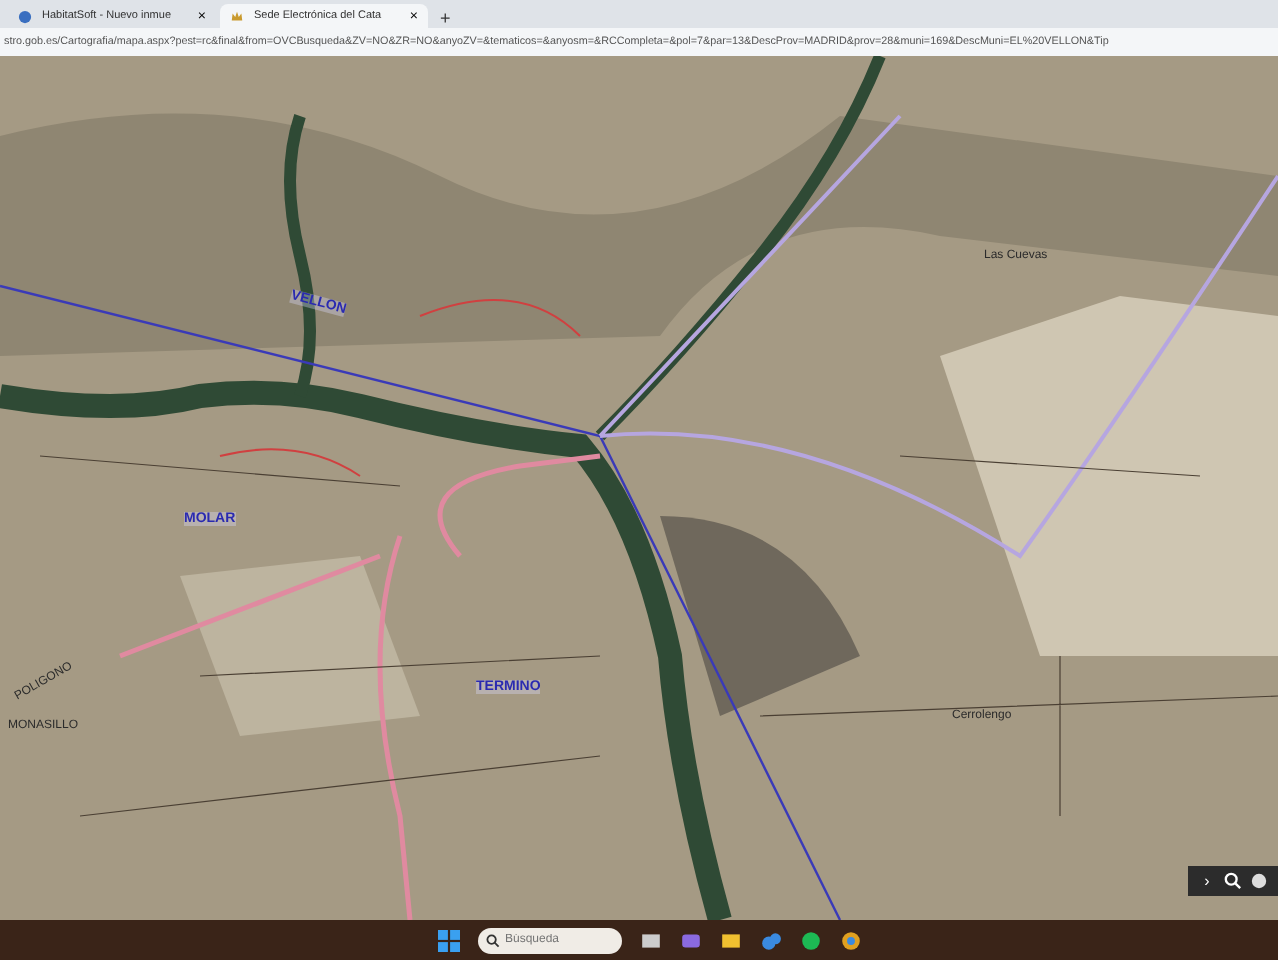 The width and height of the screenshot is (1278, 960). Describe the element at coordinates (448, 940) in the screenshot. I see `start-icon` at that location.